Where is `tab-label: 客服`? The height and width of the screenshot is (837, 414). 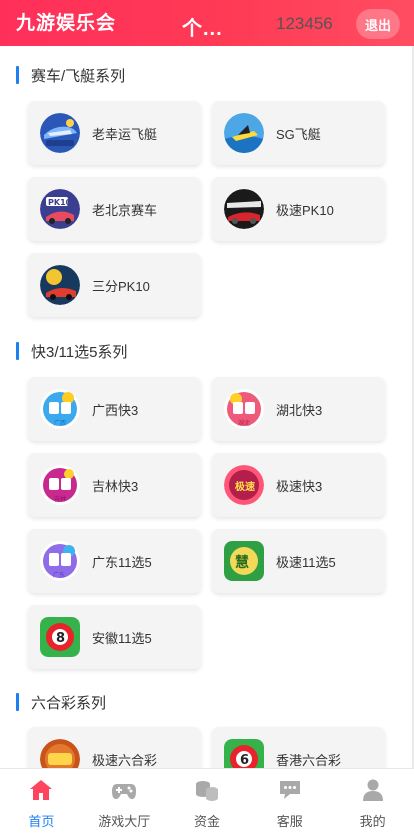
tab-label: 客服 is located at coordinates (289, 821).